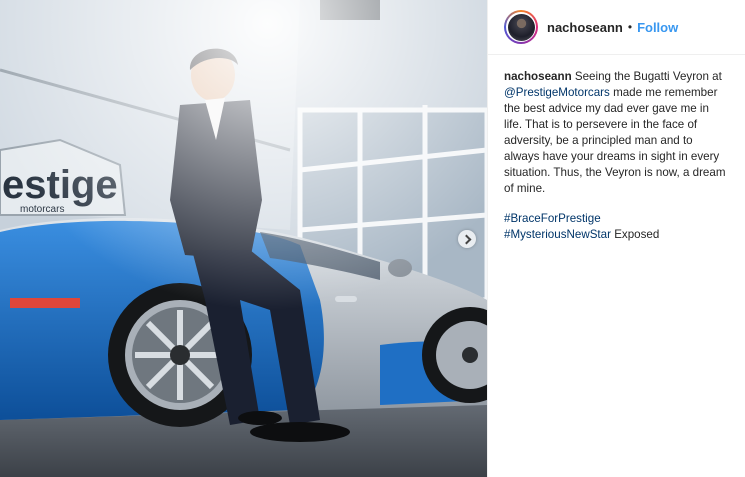  Describe the element at coordinates (538, 76) in the screenshot. I see `caption-username: nachoseann` at that location.